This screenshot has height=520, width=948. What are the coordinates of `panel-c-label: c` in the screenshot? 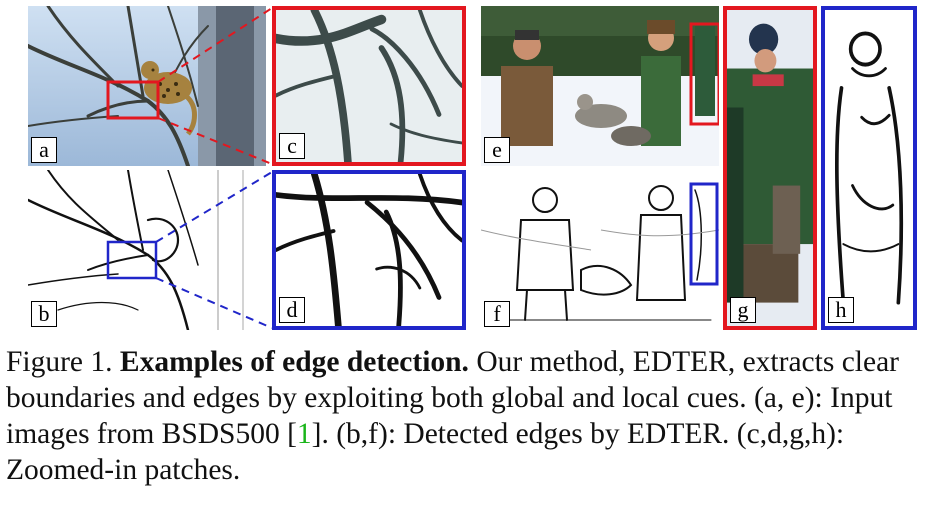 It's located at (292, 146).